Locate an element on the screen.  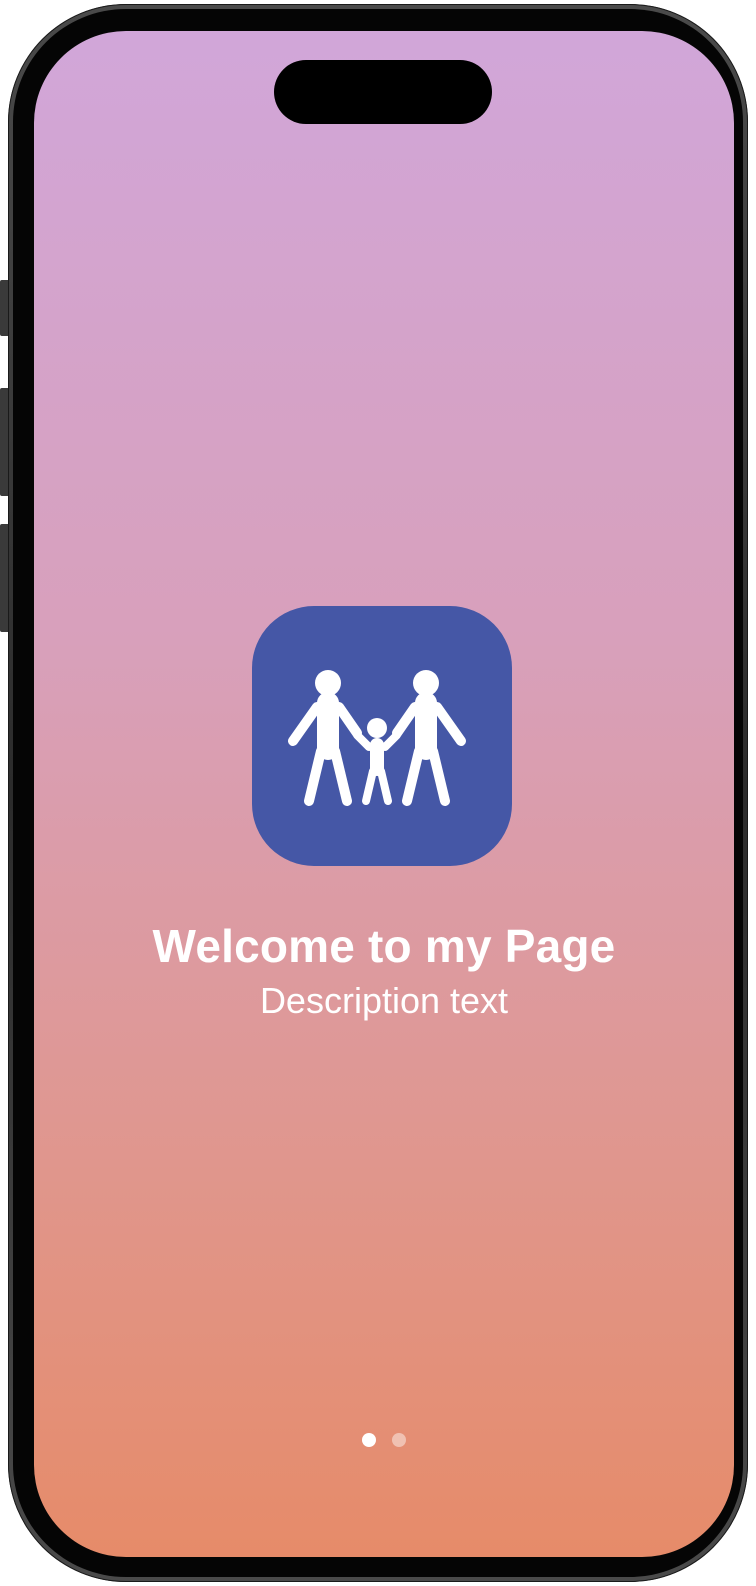
page-title: Welcome to my Page is located at coordinates (384, 946).